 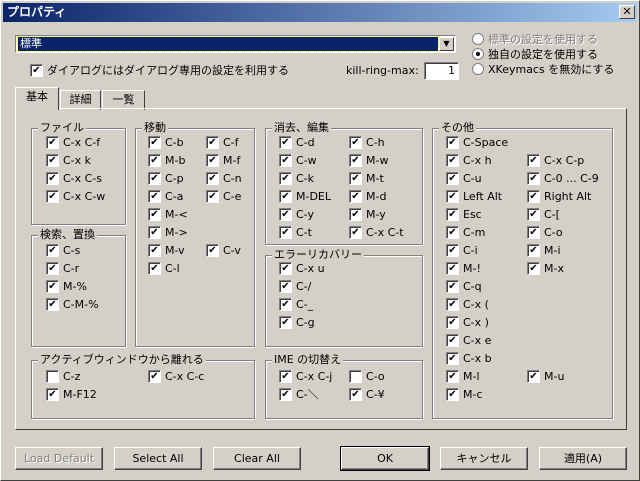 What do you see at coordinates (164, 269) in the screenshot?
I see `checkbox-key: C-l` at bounding box center [164, 269].